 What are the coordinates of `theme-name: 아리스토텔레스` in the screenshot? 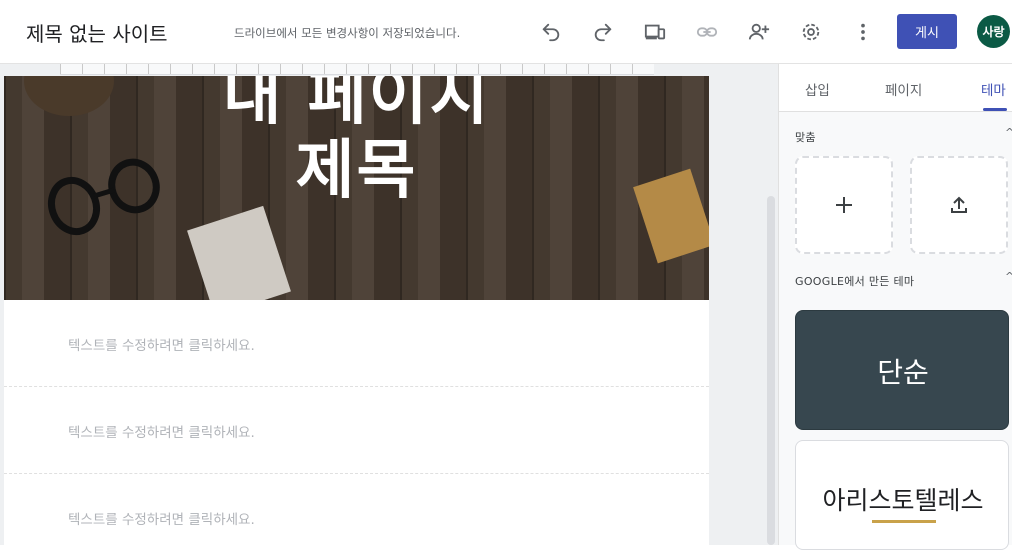 It's located at (903, 500).